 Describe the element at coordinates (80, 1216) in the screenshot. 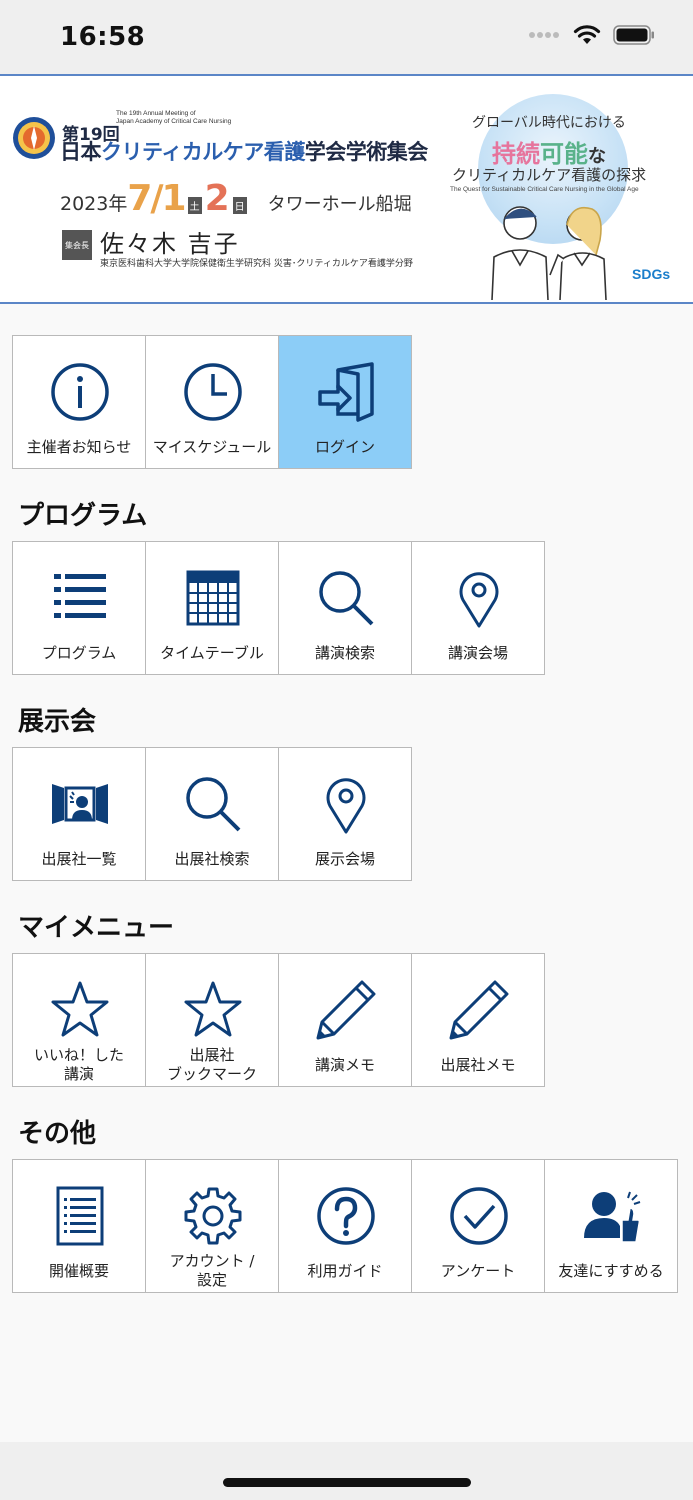

I see `document-icon` at that location.